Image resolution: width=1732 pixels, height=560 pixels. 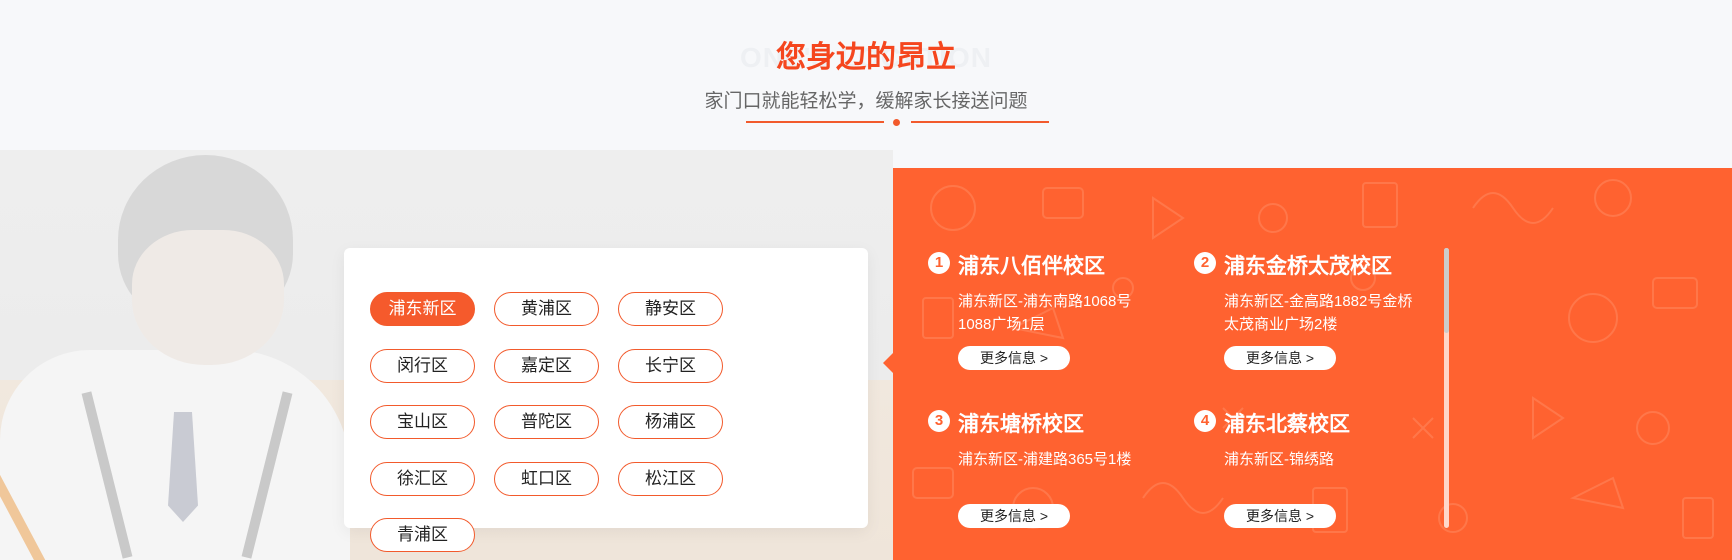 What do you see at coordinates (1205, 421) in the screenshot?
I see `campus-number-badge: 4` at bounding box center [1205, 421].